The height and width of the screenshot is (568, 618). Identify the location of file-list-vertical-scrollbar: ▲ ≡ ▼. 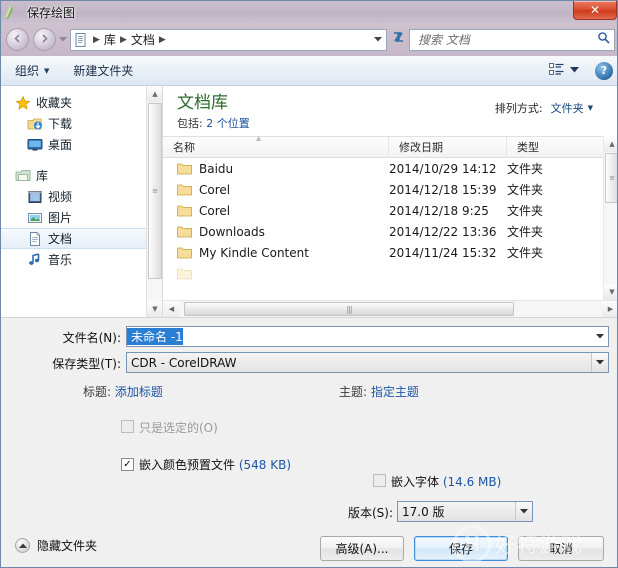
(610, 218).